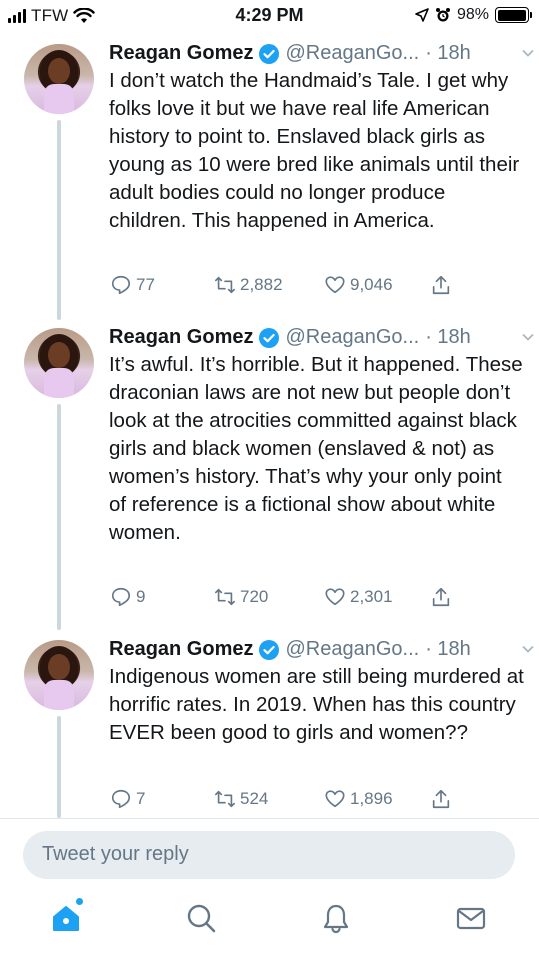 The width and height of the screenshot is (539, 960). I want to click on reply-placeholder: Tweet your reply, so click(115, 854).